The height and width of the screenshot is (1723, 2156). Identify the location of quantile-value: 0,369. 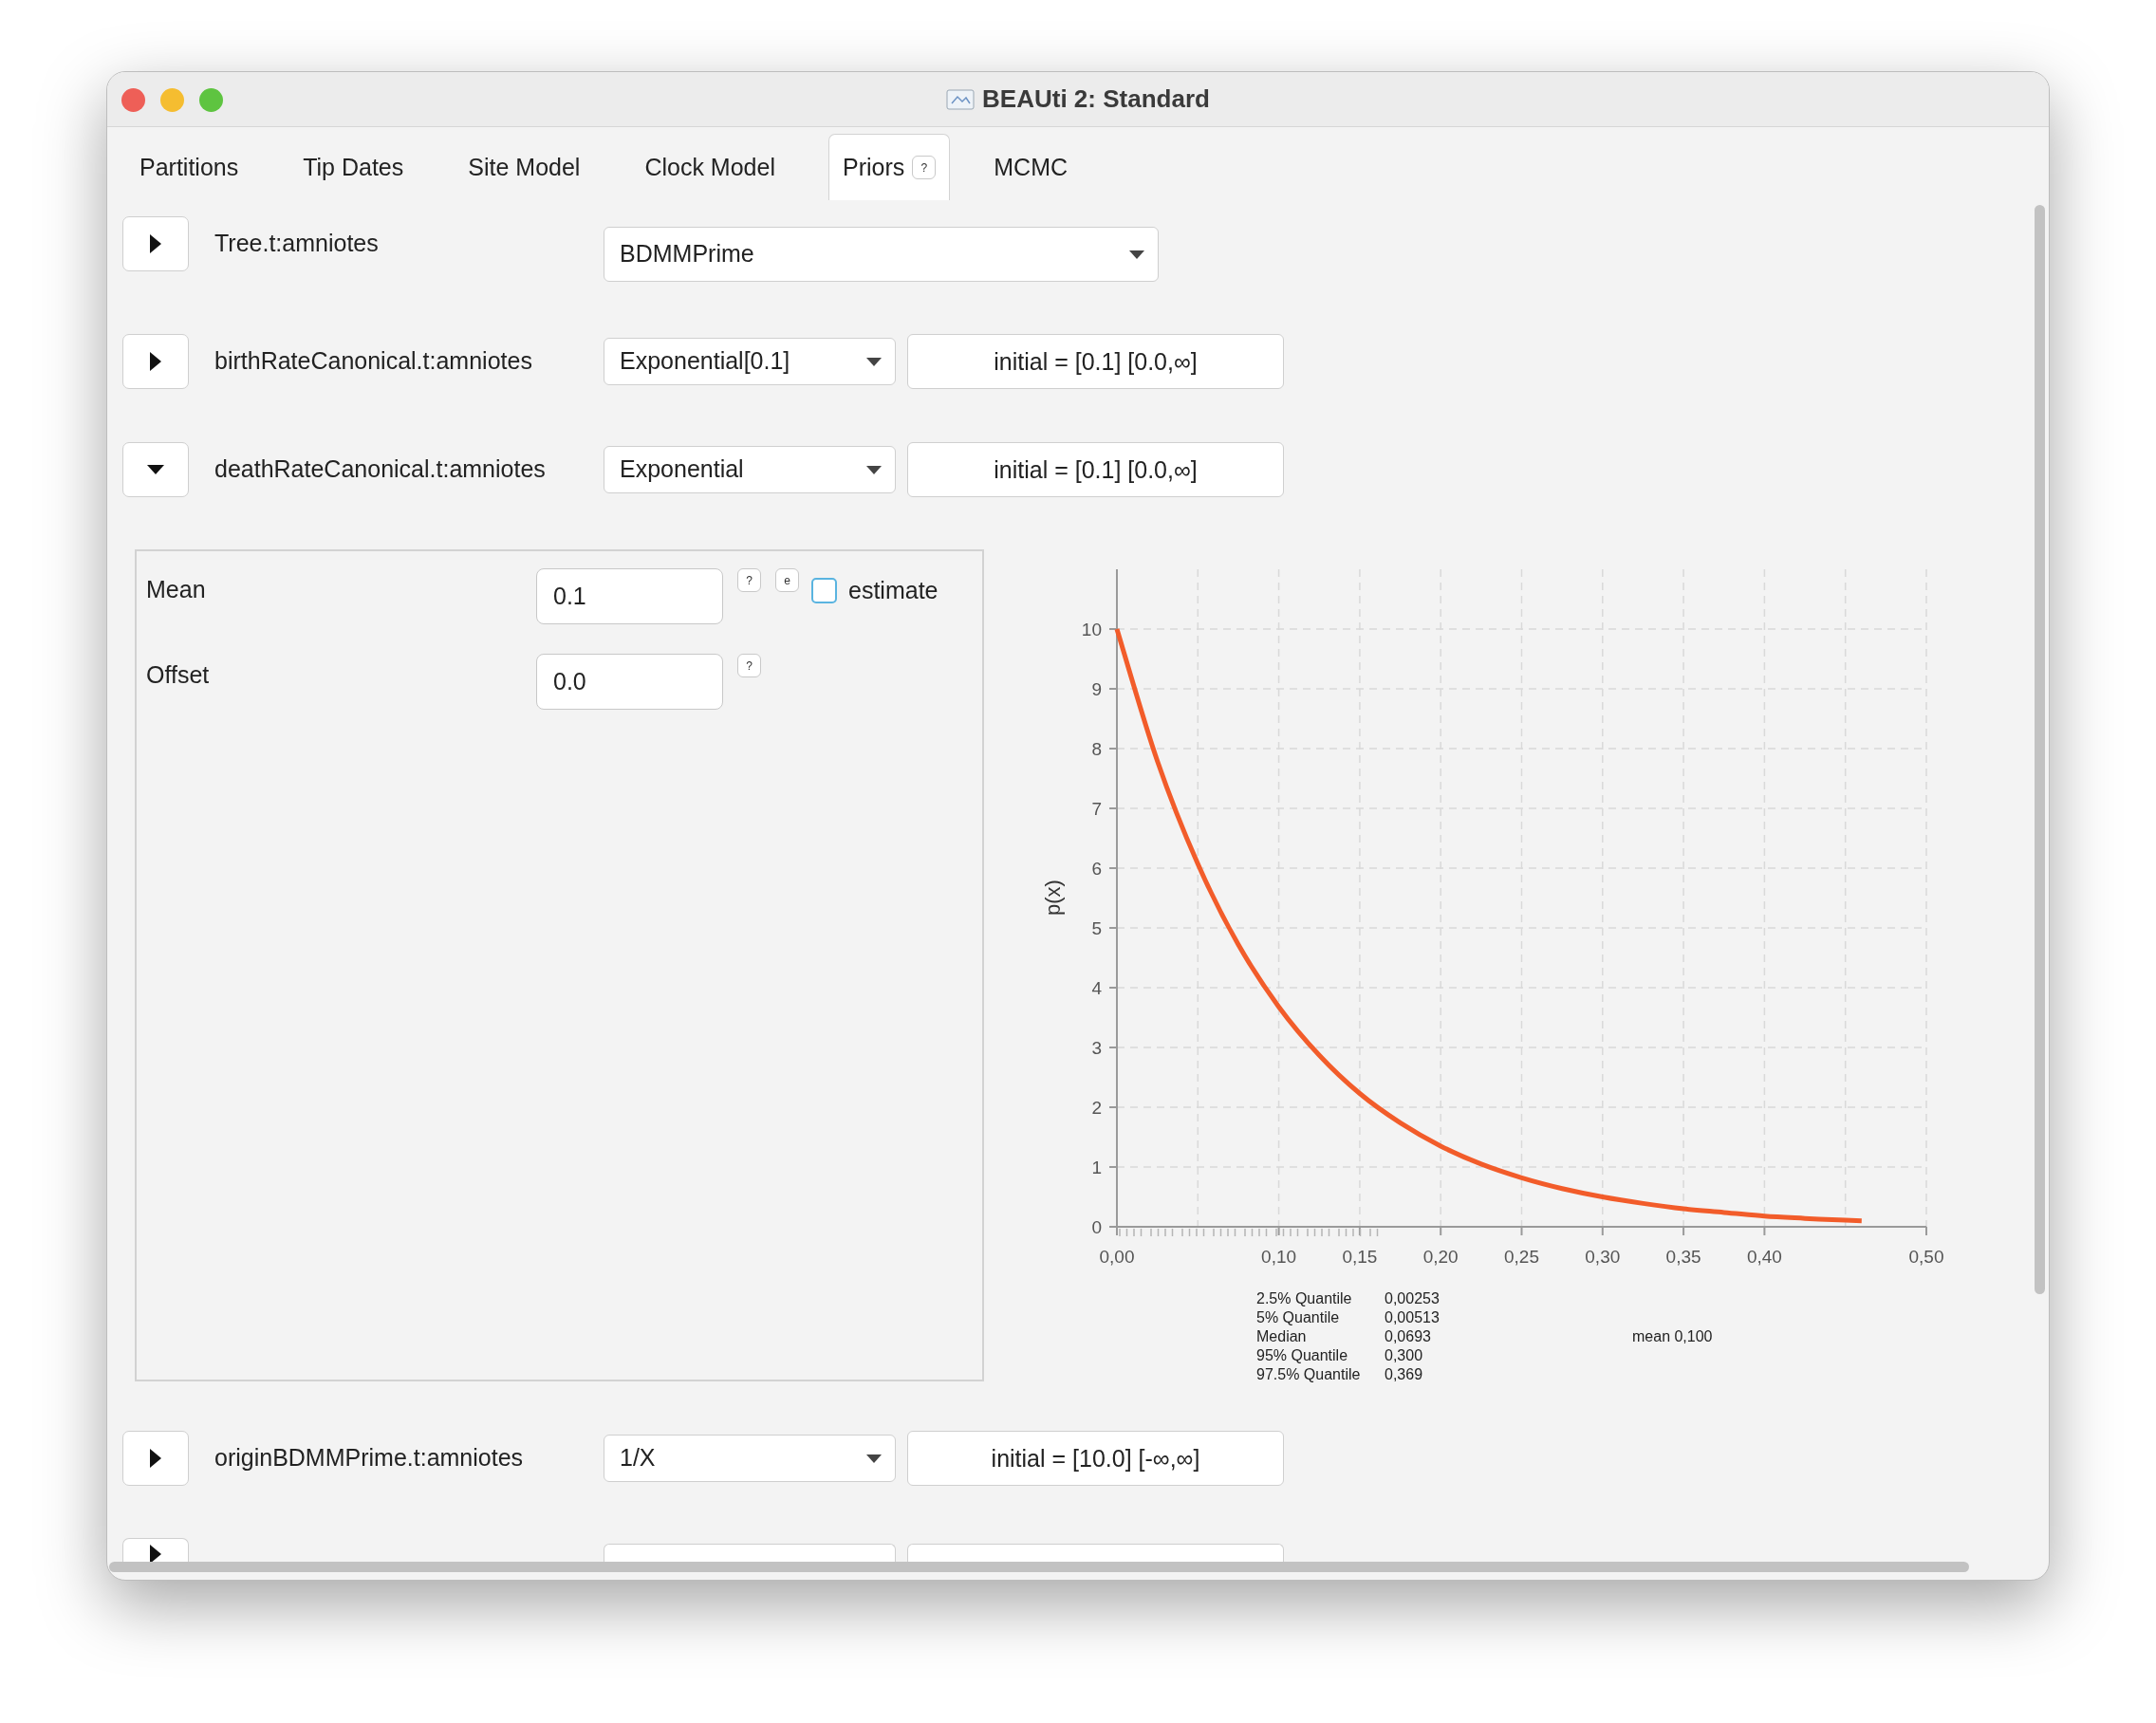
(1404, 1374).